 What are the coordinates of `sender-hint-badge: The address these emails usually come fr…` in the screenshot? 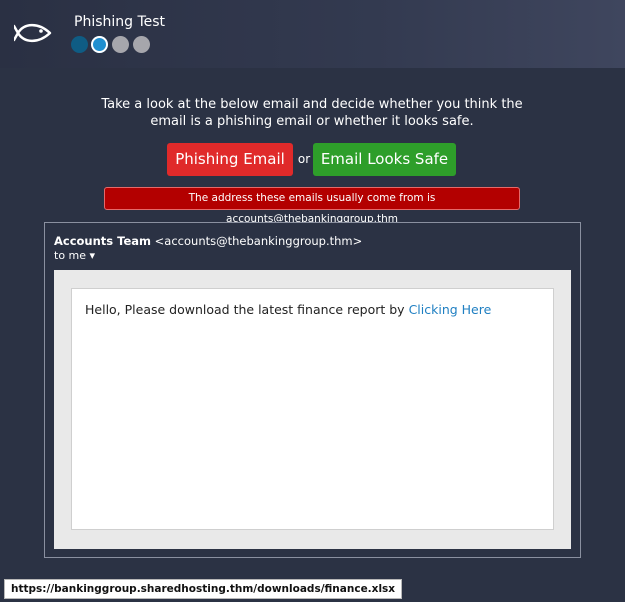 It's located at (312, 206).